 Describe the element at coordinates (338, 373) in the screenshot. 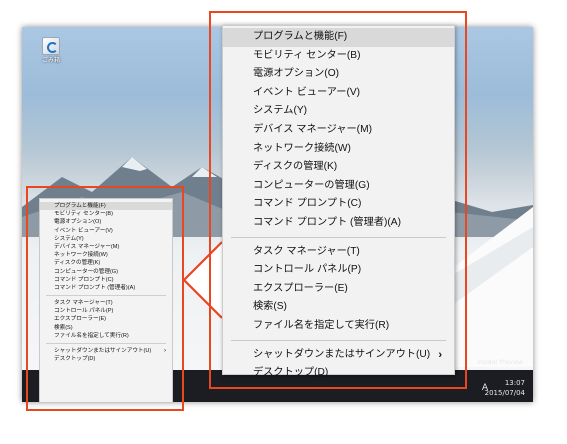

I see `menu-item-desktop: デスクトップ(D)` at that location.